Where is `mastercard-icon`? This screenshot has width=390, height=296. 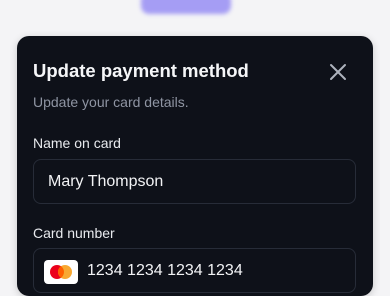 mastercard-icon is located at coordinates (61, 272).